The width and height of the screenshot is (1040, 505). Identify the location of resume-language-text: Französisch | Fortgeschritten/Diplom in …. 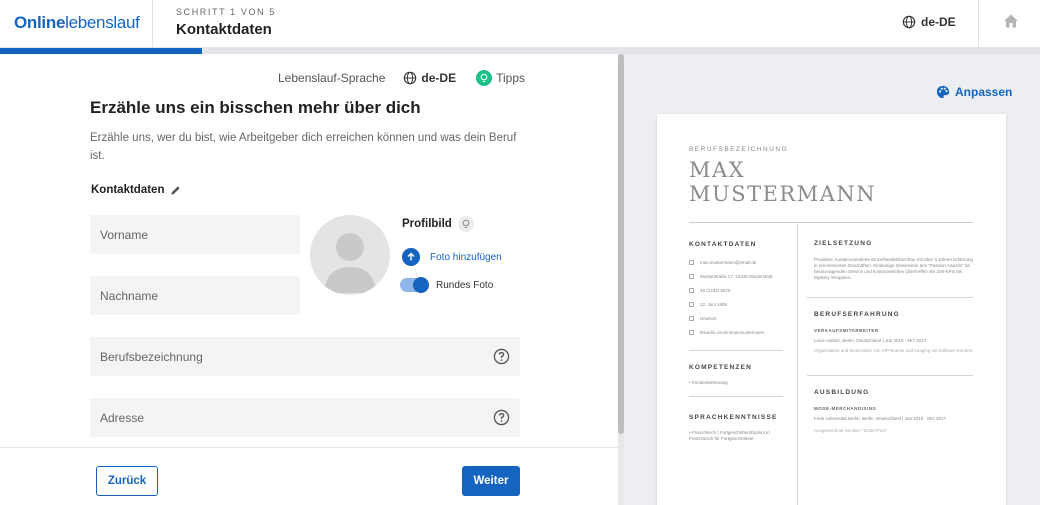
(729, 435).